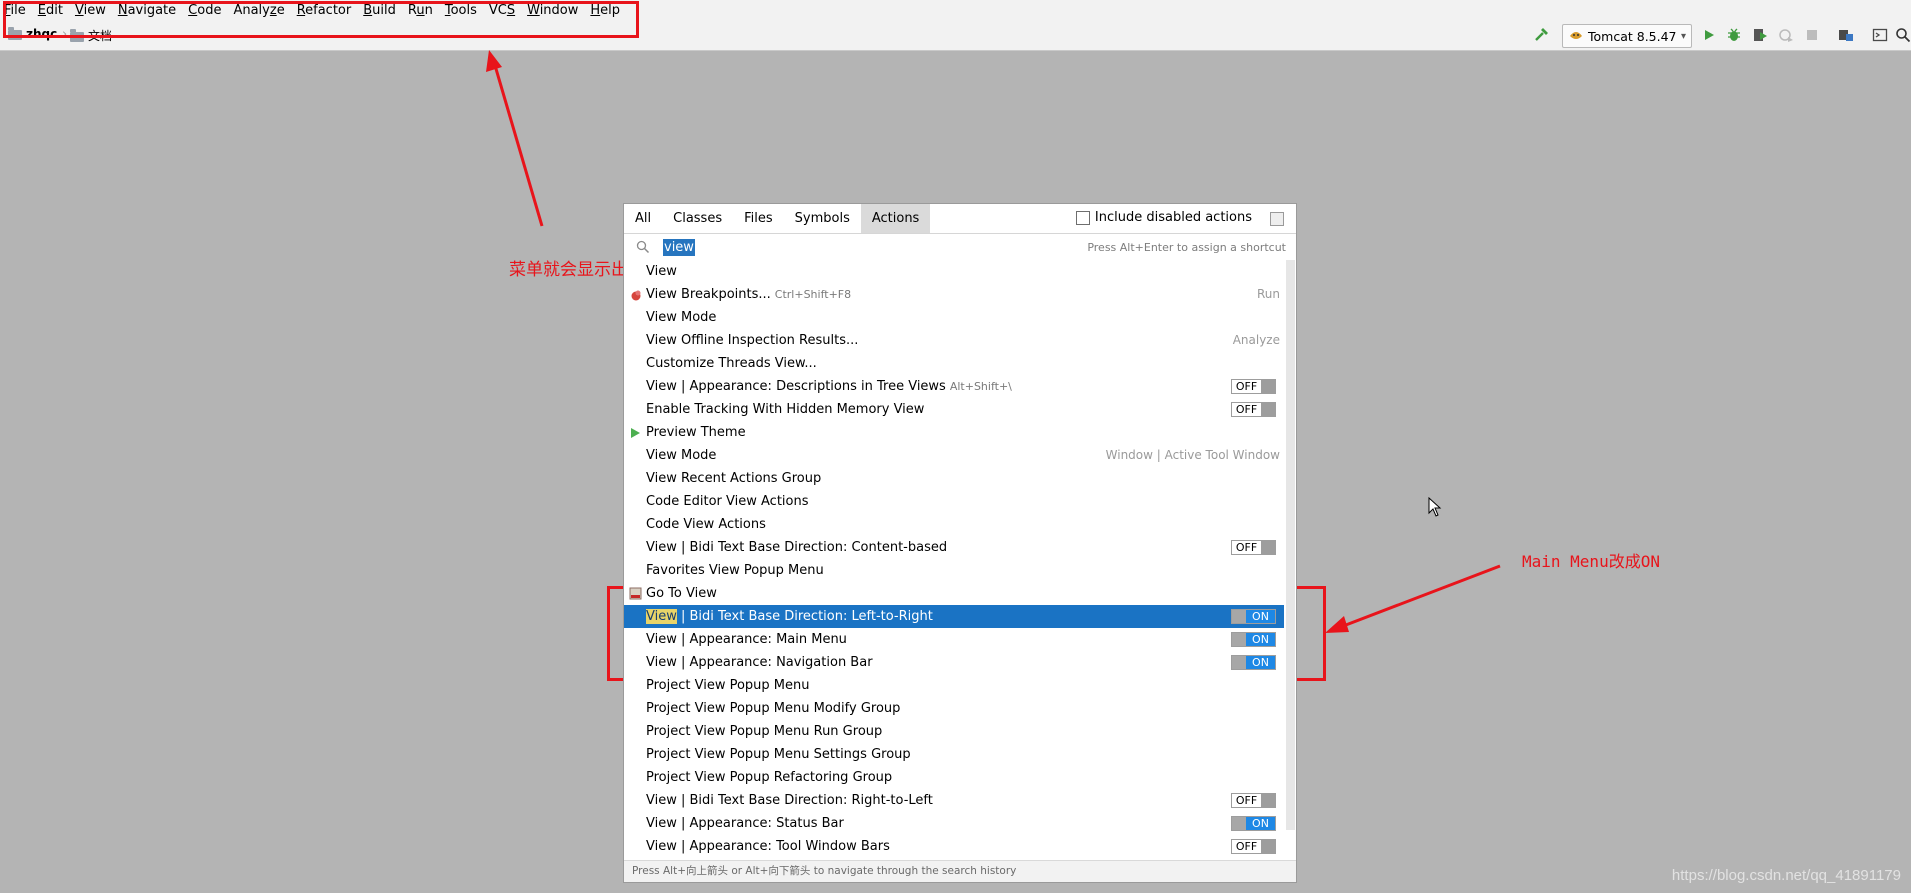  Describe the element at coordinates (954, 478) in the screenshot. I see `result-row: View Recent Actions Group` at that location.